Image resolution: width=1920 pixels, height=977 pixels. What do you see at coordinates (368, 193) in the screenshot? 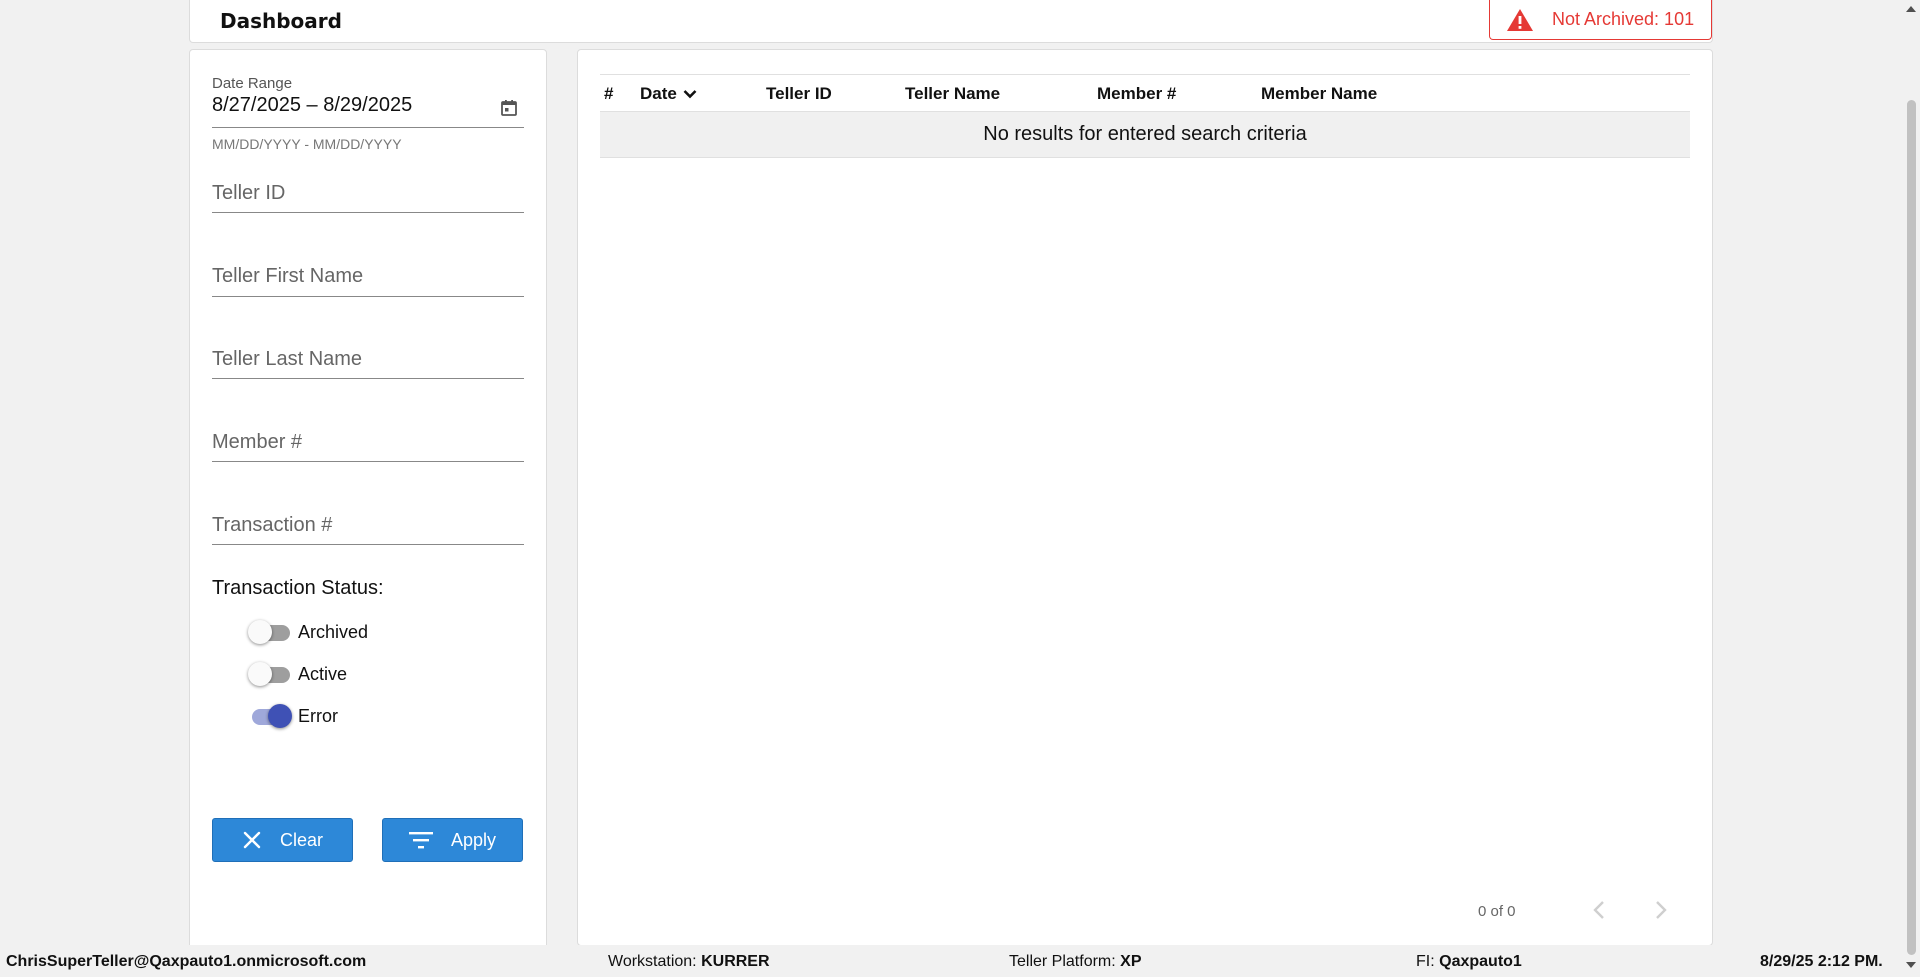
I see `teller-id-input: Teller ID` at bounding box center [368, 193].